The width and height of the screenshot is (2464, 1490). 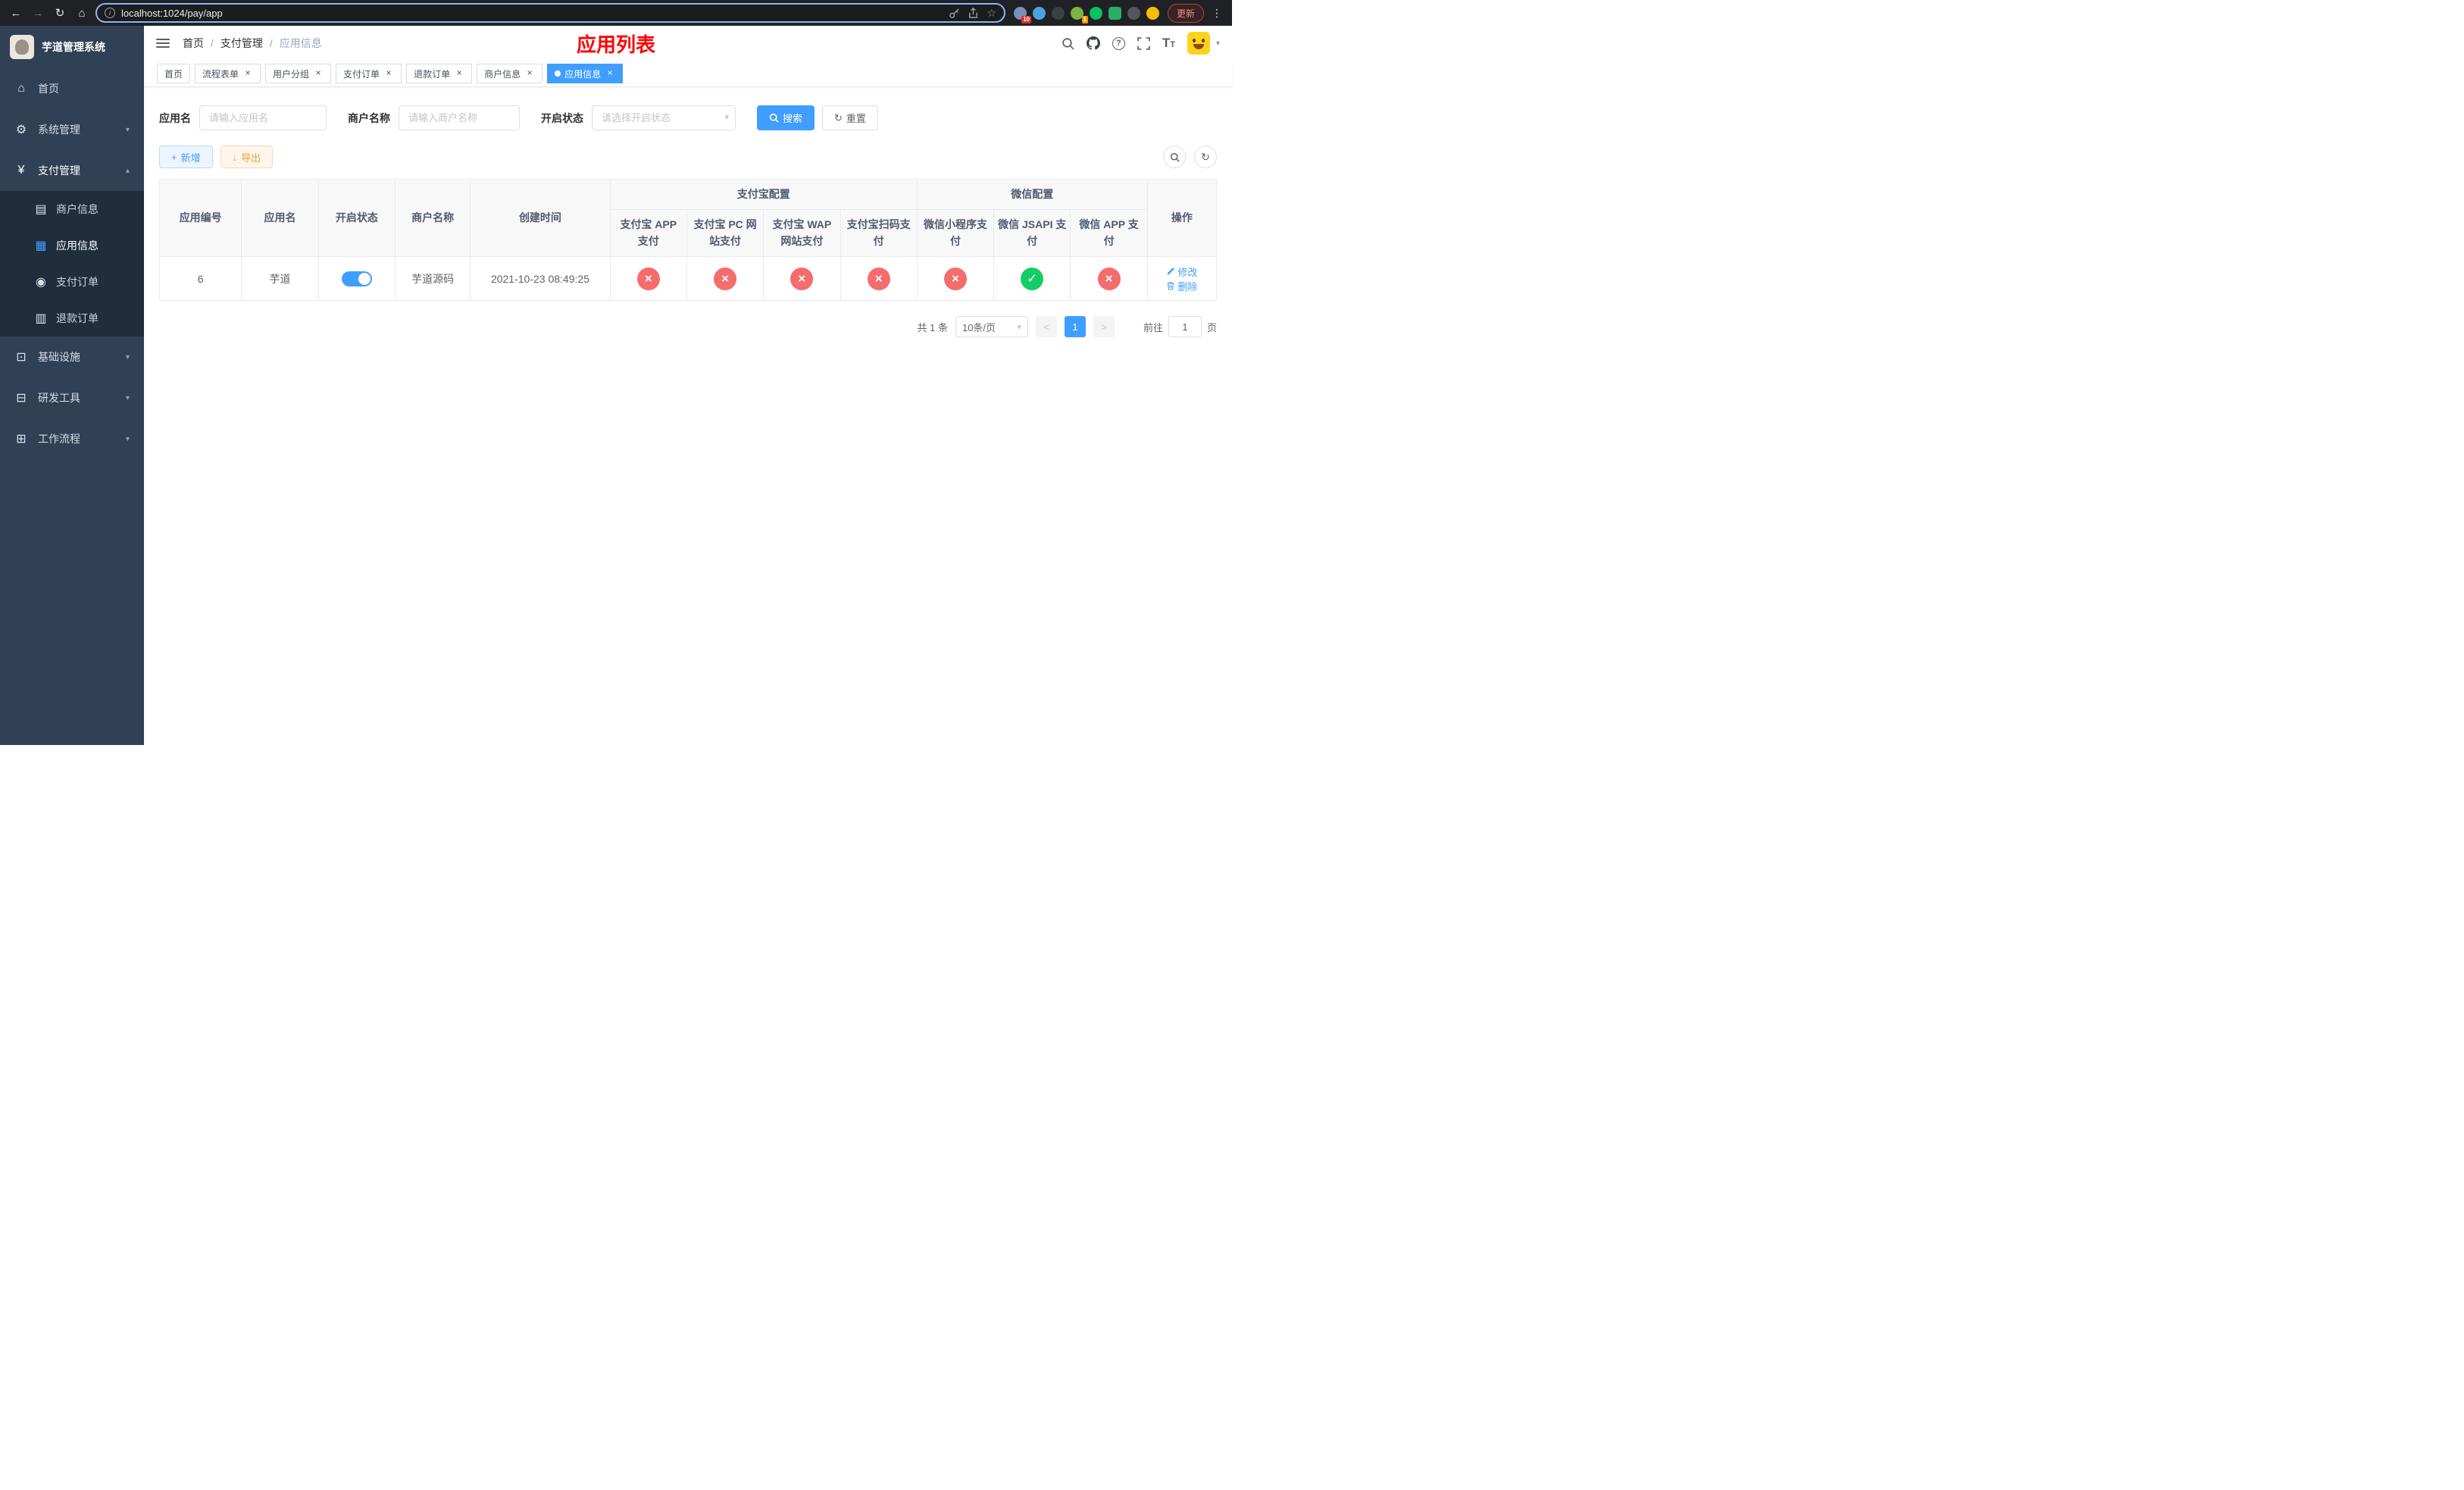 I want to click on sidebar-item-home: ⌂ 首页, so click(x=72, y=88).